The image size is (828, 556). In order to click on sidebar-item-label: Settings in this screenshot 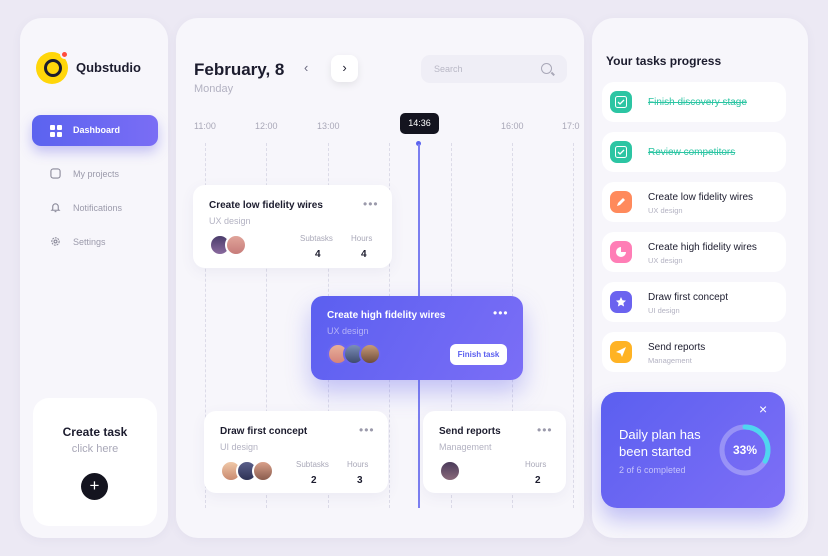, I will do `click(89, 242)`.